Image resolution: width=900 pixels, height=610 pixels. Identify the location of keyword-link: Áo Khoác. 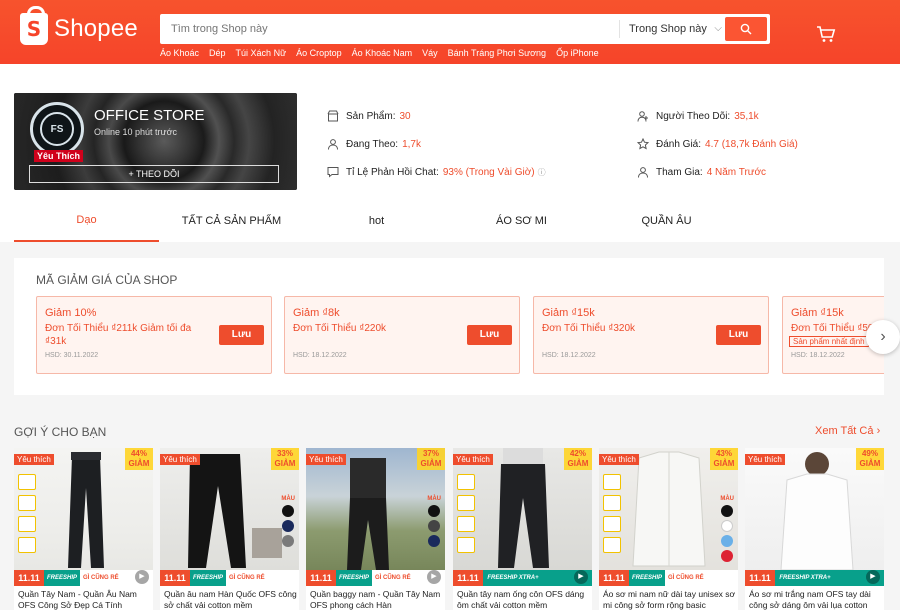
(179, 53).